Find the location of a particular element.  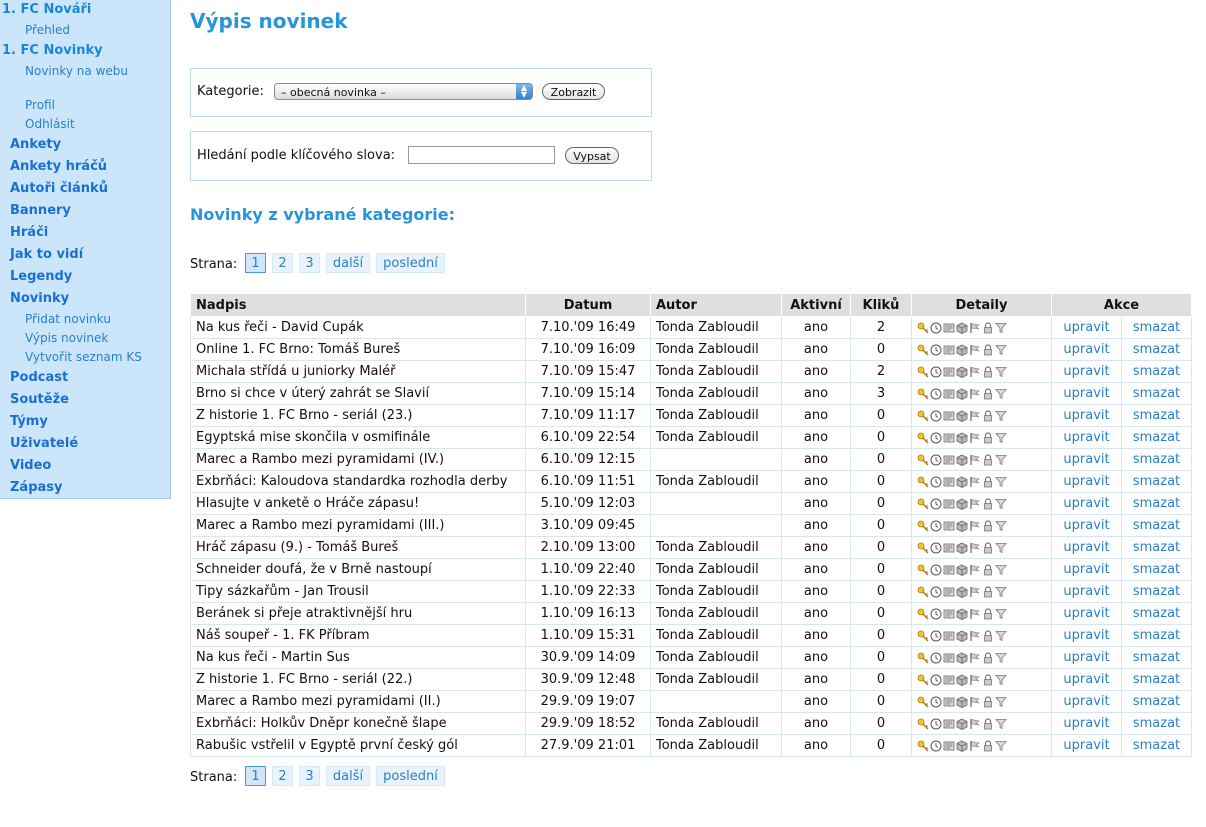

sidebar-item-novinky: Novinky is located at coordinates (39, 298).